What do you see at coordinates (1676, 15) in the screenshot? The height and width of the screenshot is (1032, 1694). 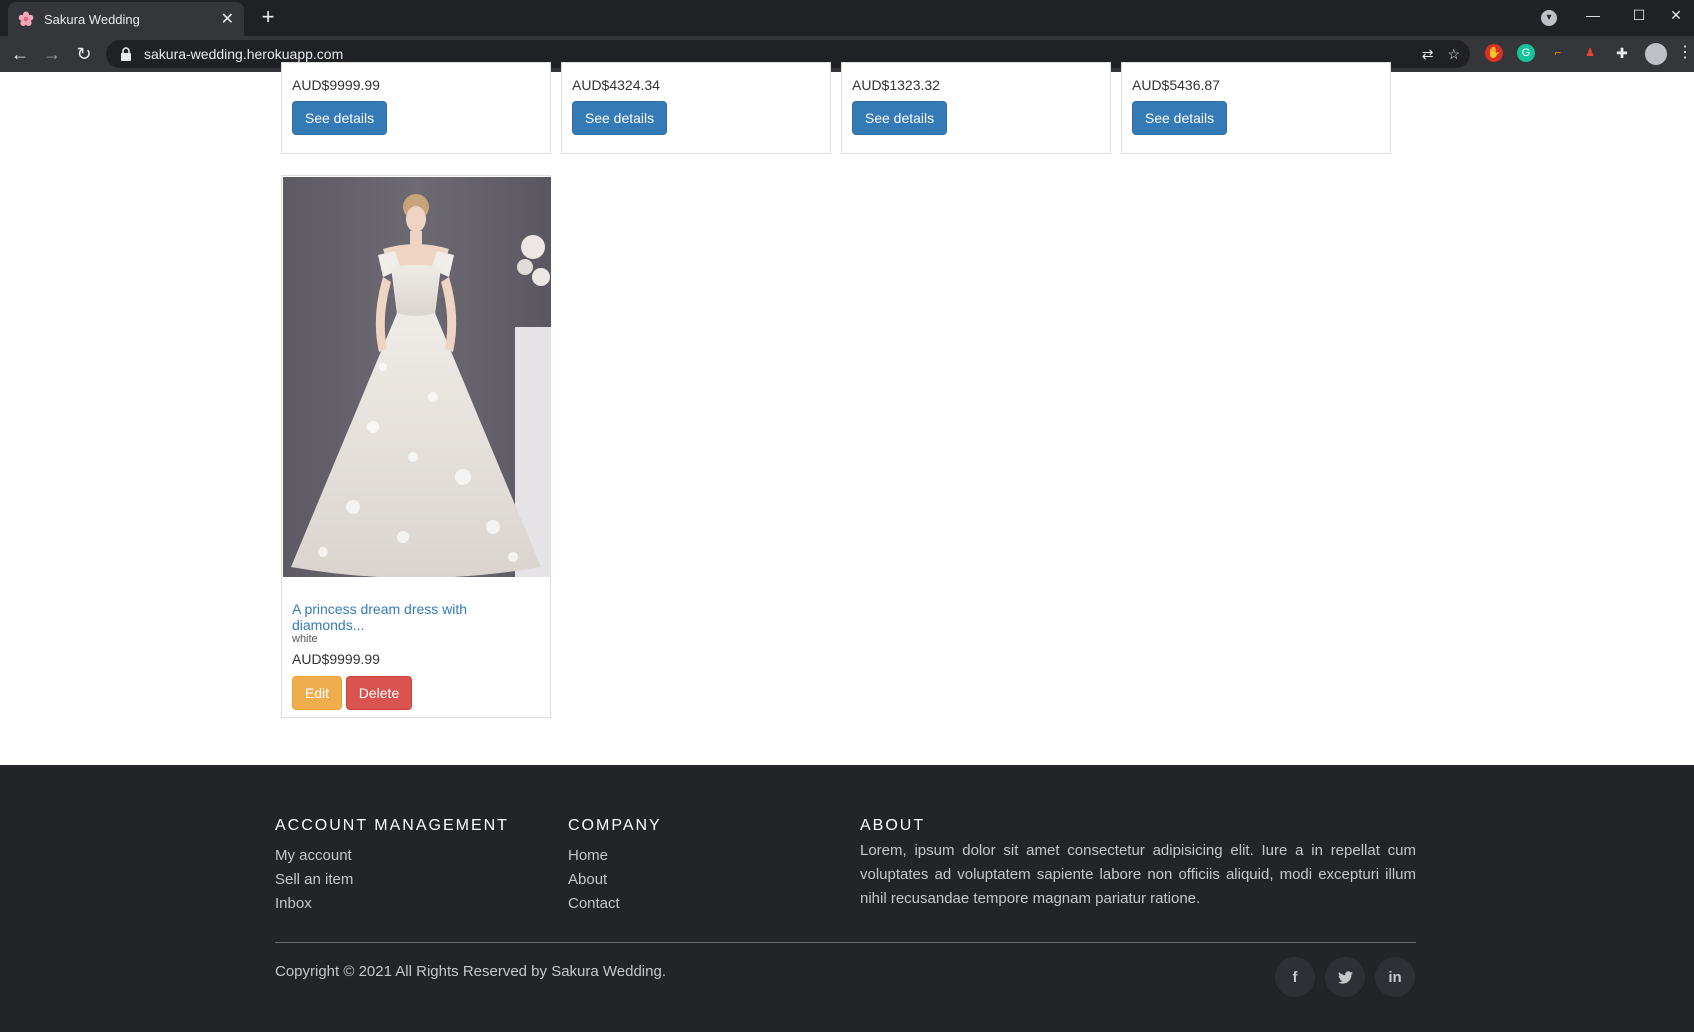 I see `window-close-icon: ✕` at bounding box center [1676, 15].